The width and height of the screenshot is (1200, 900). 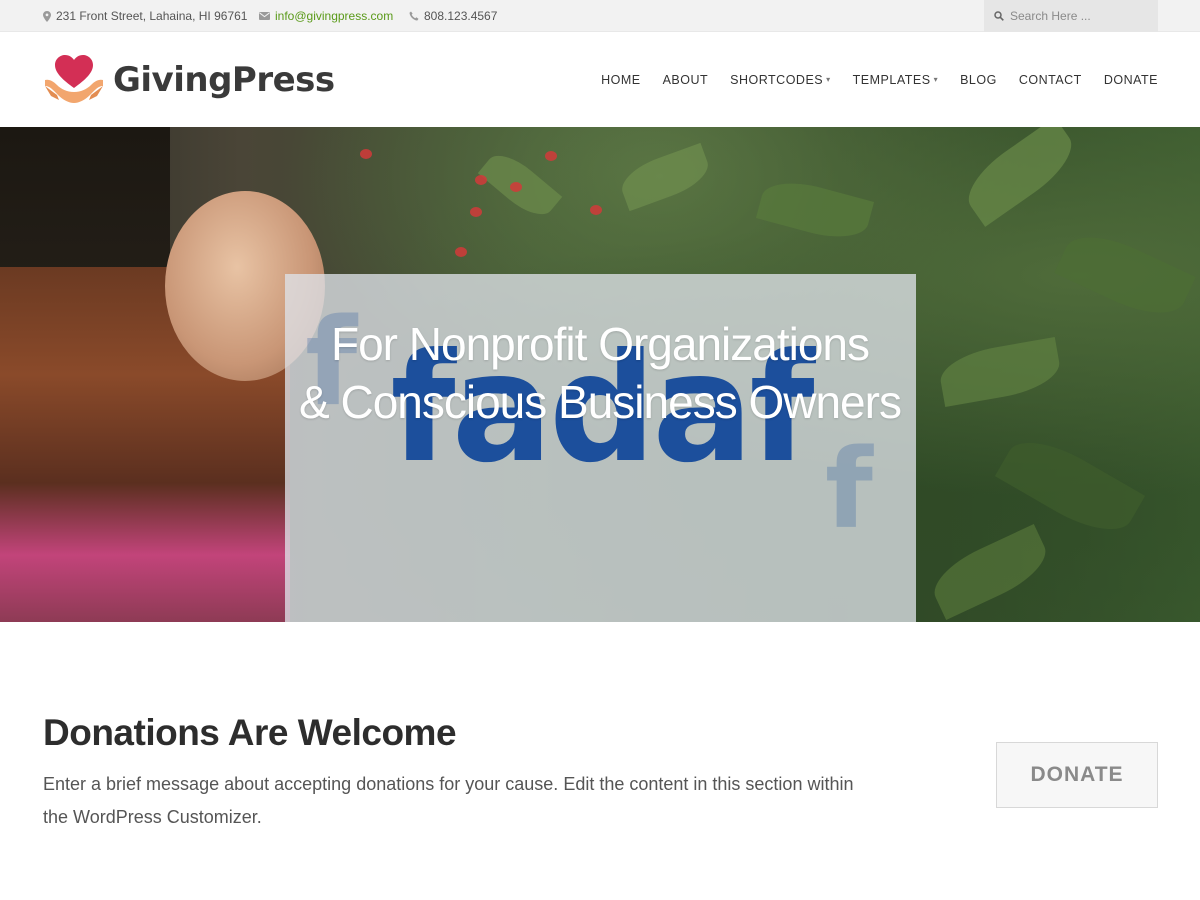 I want to click on nav-item-label: HOME, so click(x=621, y=79).